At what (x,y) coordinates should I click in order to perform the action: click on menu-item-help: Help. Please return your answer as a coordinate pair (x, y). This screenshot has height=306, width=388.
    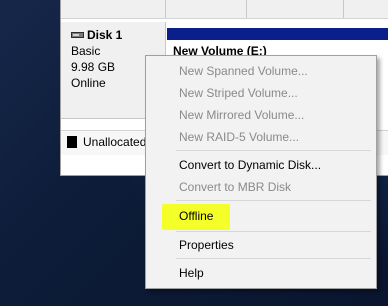
    Looking at the image, I should click on (191, 273).